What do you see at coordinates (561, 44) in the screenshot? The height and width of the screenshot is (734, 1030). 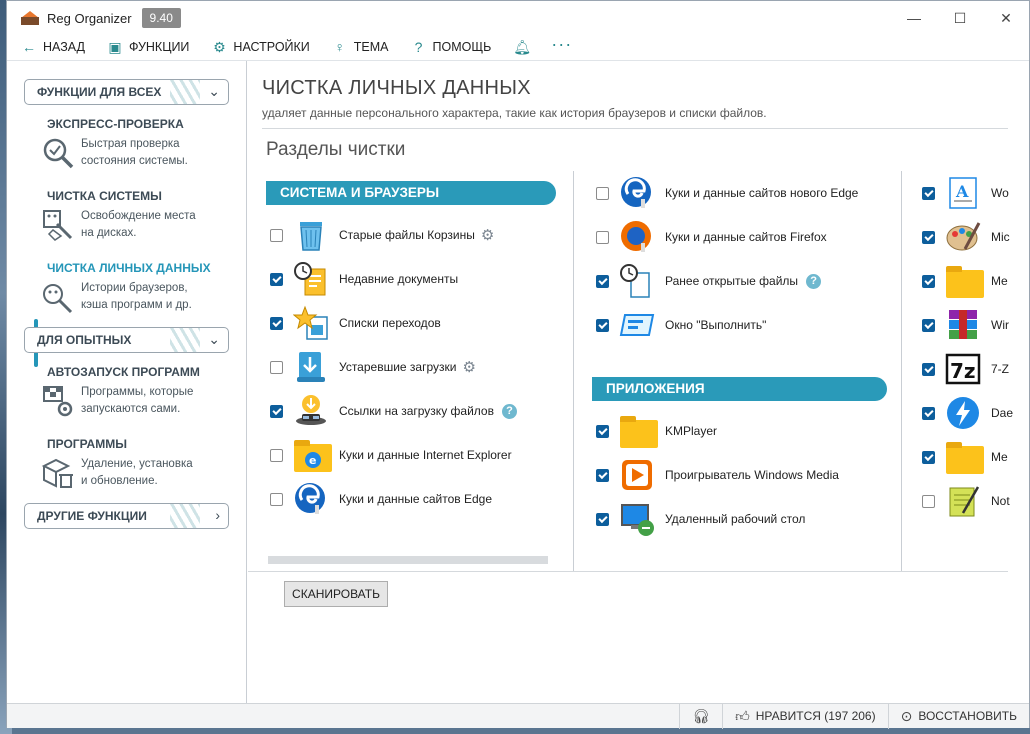 I see `more-button: ···` at bounding box center [561, 44].